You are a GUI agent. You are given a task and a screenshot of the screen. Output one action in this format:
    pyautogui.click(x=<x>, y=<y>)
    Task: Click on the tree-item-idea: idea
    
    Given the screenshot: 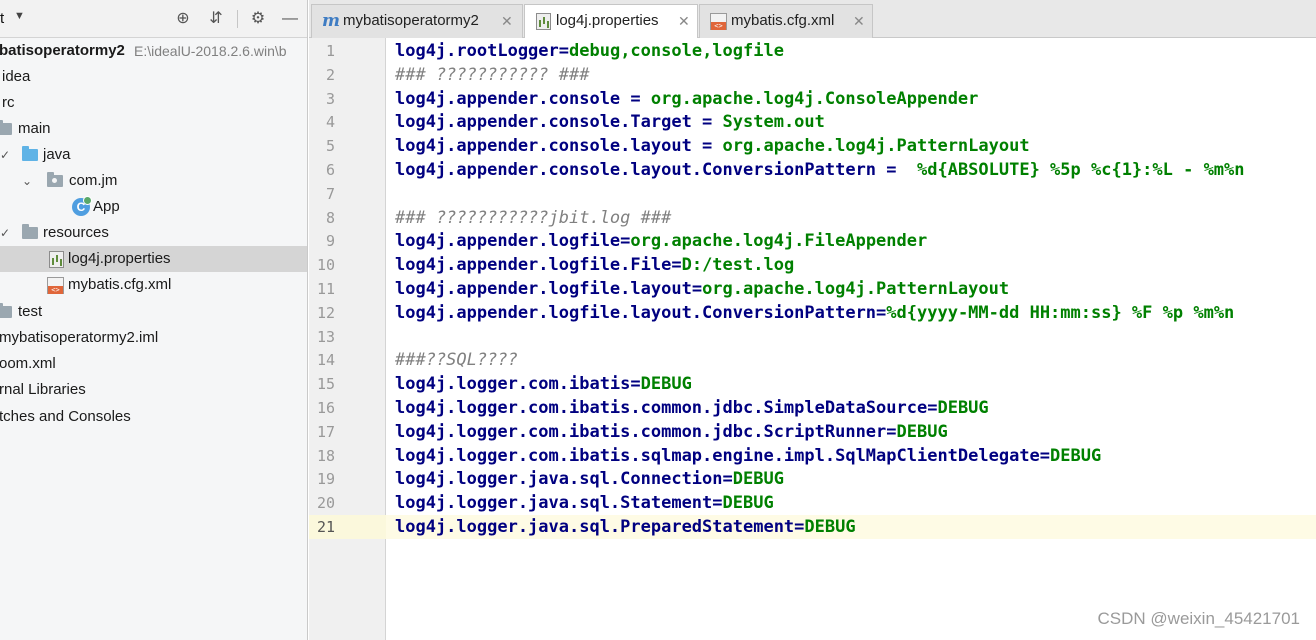 What is the action you would take?
    pyautogui.click(x=153, y=77)
    